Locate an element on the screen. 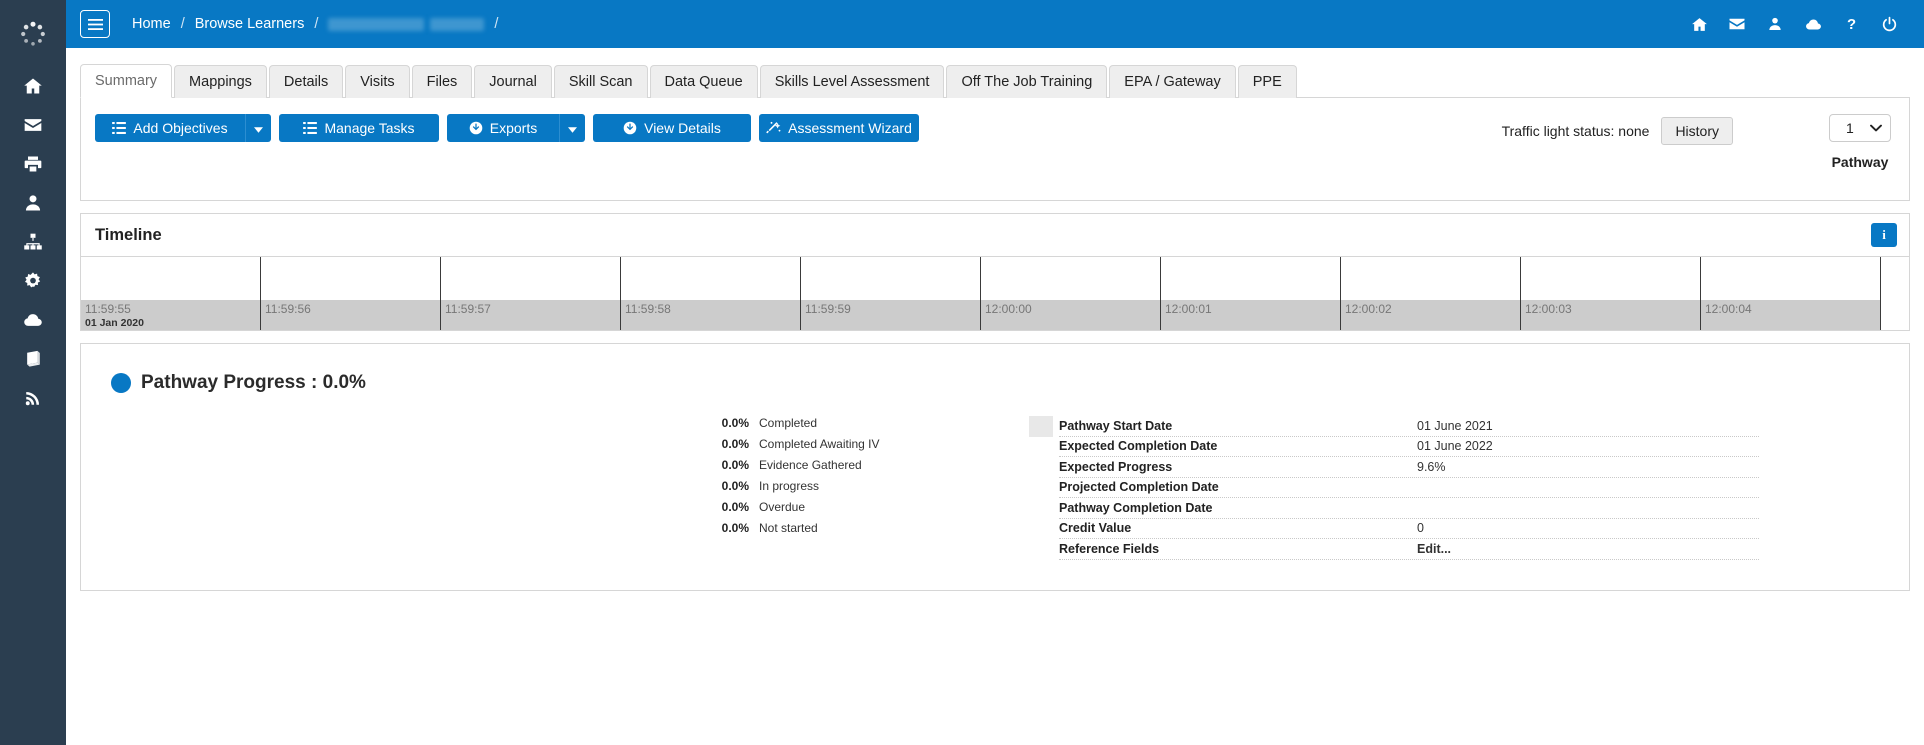 The height and width of the screenshot is (745, 1924). timeline-info-button: i is located at coordinates (1884, 235).